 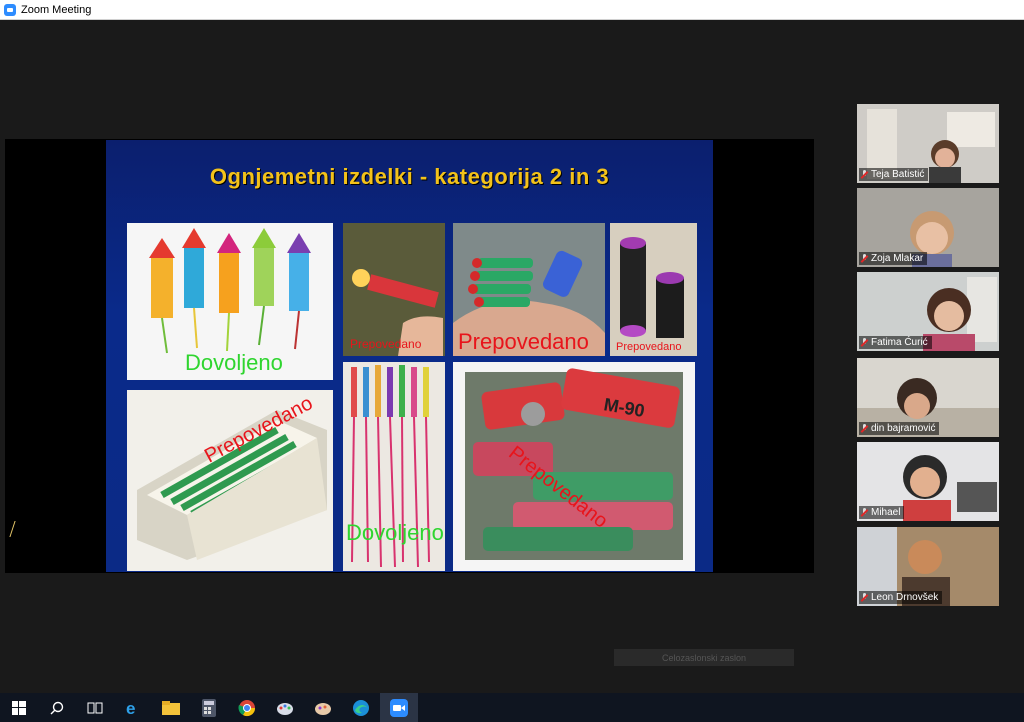 What do you see at coordinates (897, 258) in the screenshot?
I see `participant-name: Zoja Mlakar` at bounding box center [897, 258].